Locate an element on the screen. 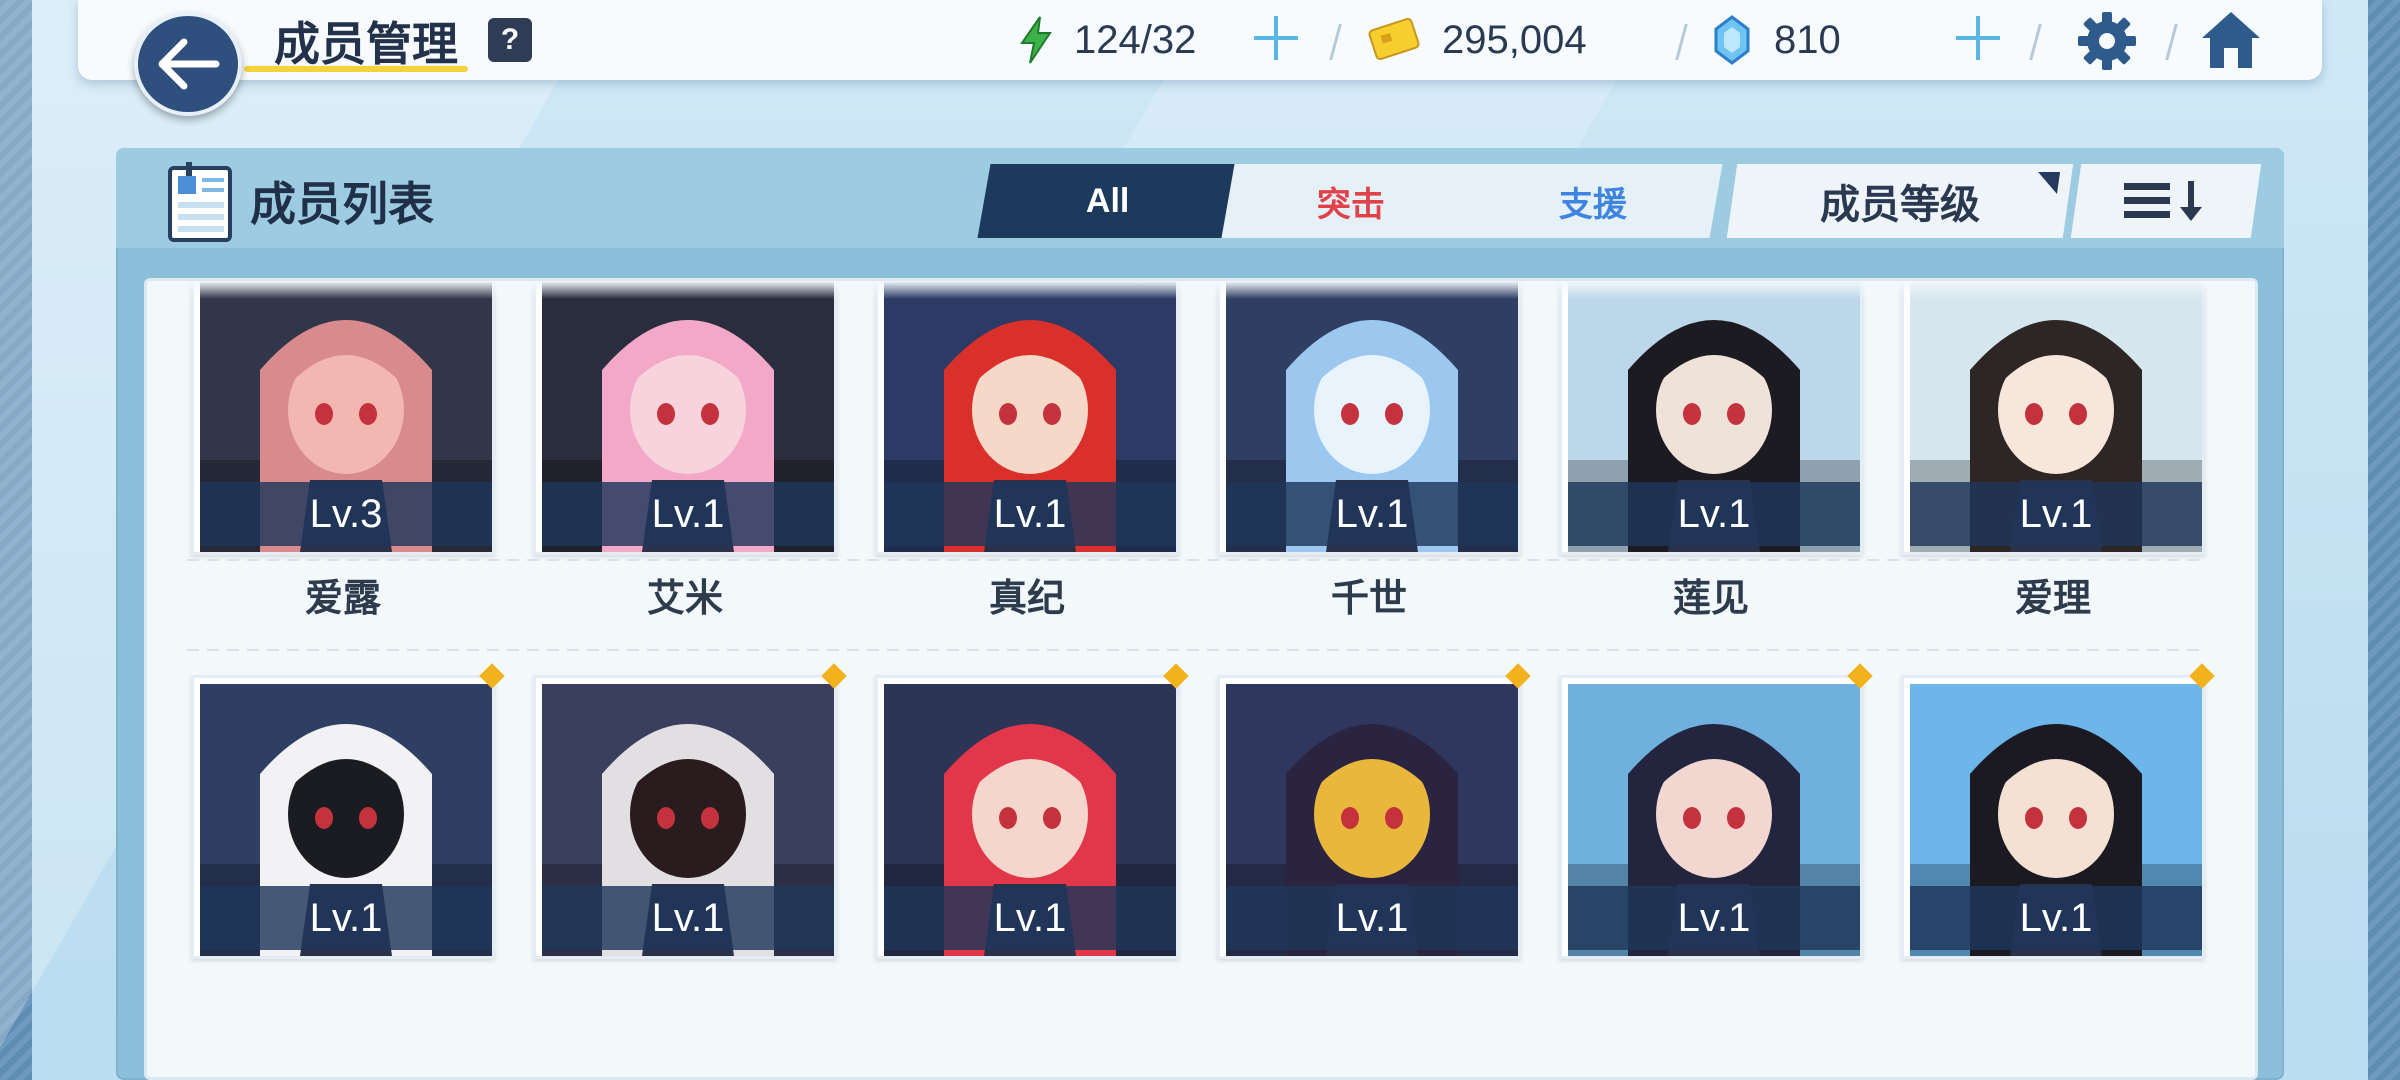  scroll-fade is located at coordinates (1201, 290).